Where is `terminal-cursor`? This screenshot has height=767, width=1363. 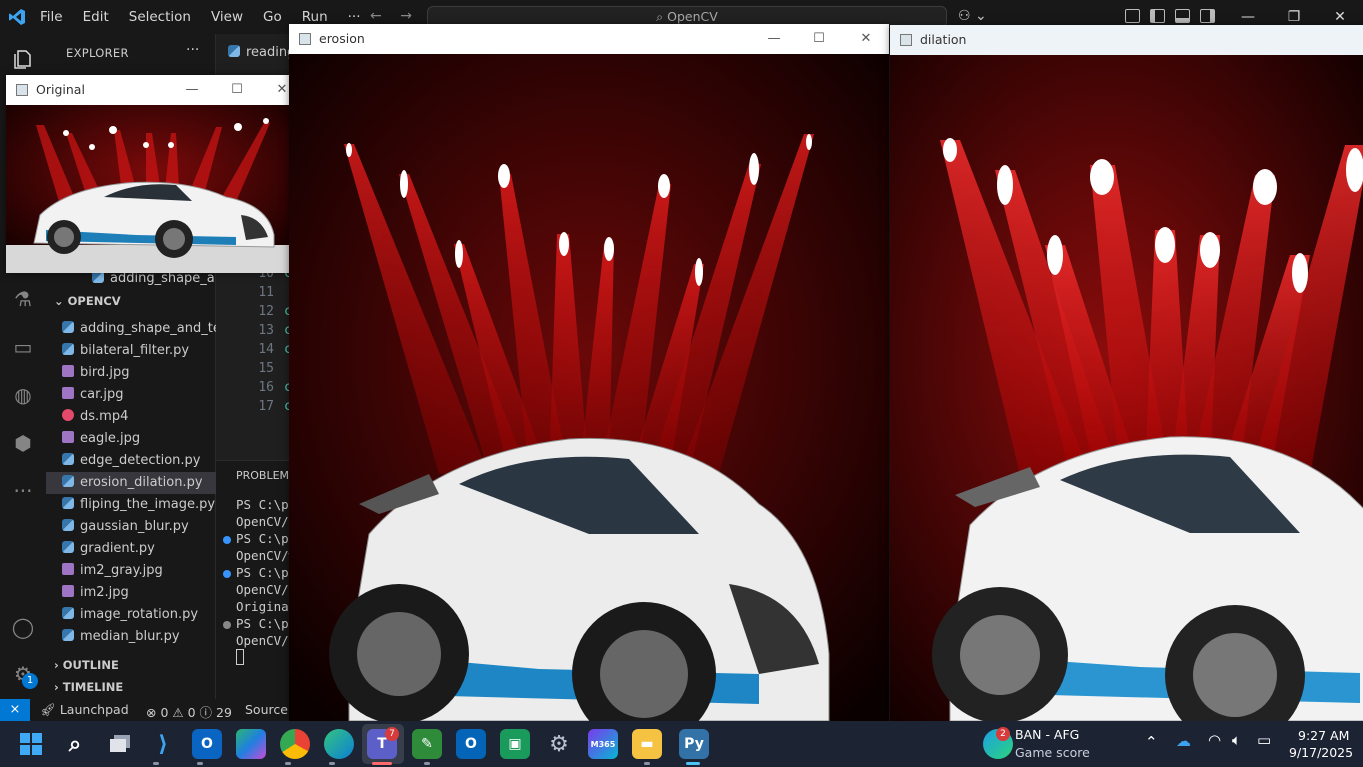 terminal-cursor is located at coordinates (240, 657).